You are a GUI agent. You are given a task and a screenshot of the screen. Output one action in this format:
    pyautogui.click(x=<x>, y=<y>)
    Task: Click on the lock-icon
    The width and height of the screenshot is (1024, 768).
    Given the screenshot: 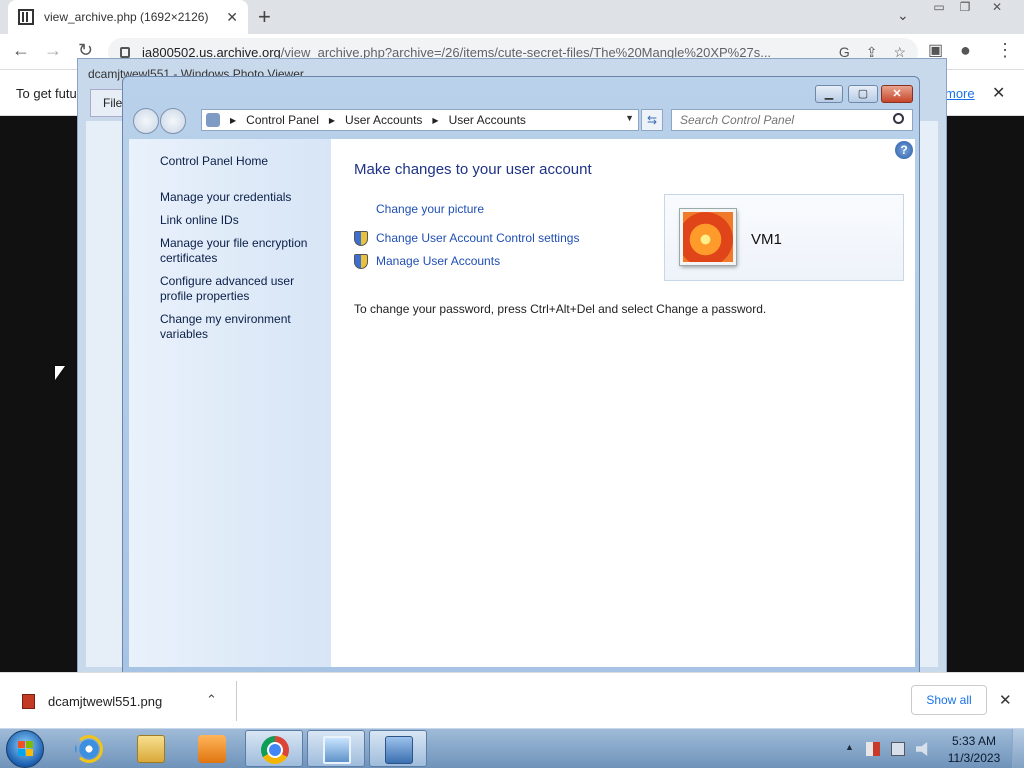 What is the action you would take?
    pyautogui.click(x=125, y=52)
    